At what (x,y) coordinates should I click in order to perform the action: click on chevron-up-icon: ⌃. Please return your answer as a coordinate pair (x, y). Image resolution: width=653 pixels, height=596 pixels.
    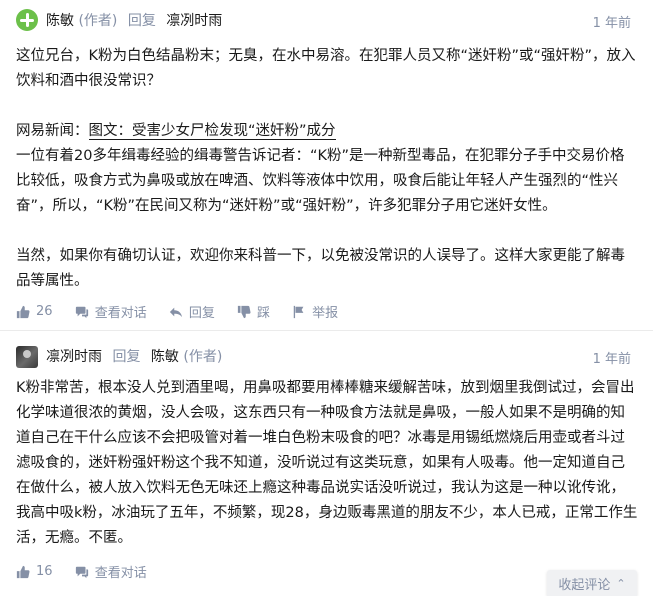
    Looking at the image, I should click on (621, 583).